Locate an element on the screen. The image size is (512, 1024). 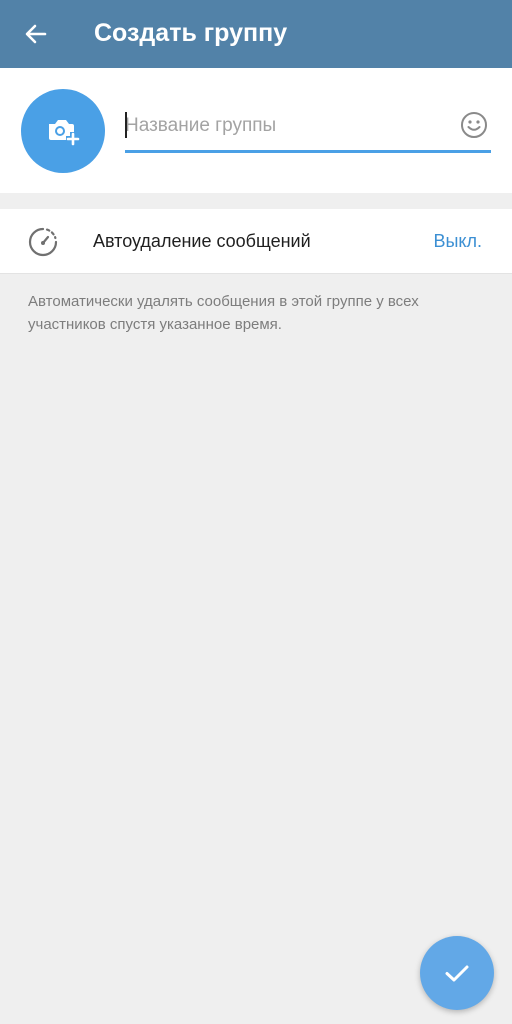
confirm-button is located at coordinates (457, 973).